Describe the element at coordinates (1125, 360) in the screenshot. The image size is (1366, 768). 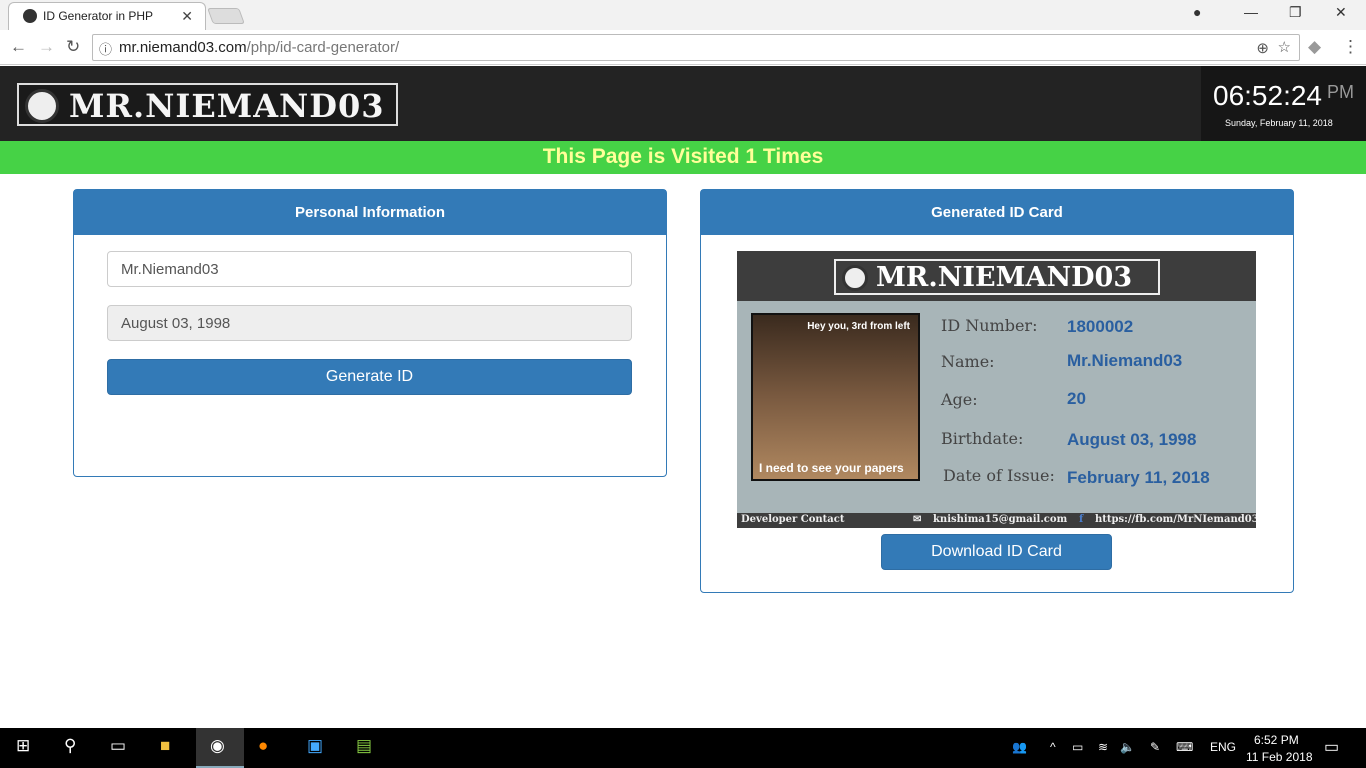
I see `field-value: Mr.Niemand03` at that location.